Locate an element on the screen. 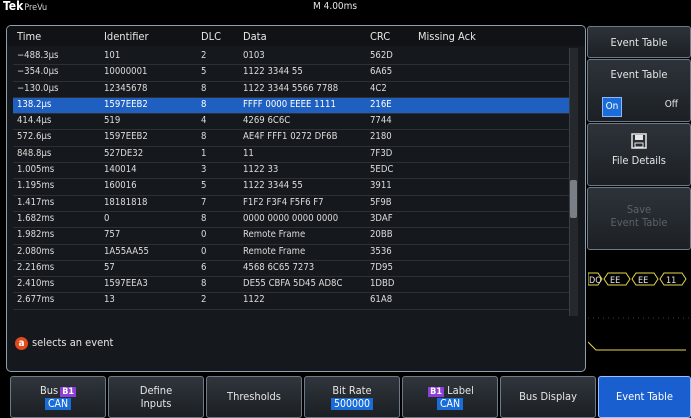 The height and width of the screenshot is (418, 691). scrollbar is located at coordinates (573, 182).